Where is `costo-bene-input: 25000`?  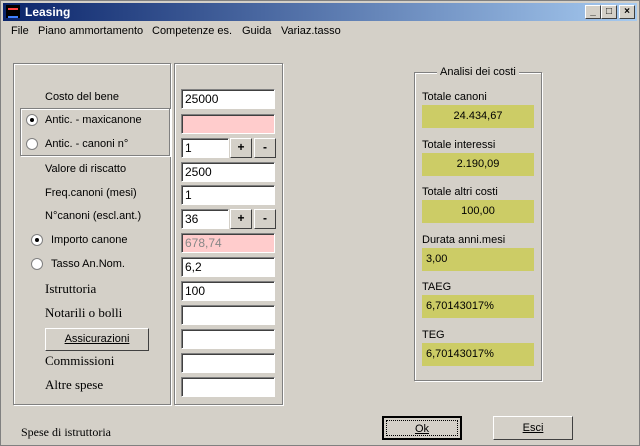 costo-bene-input: 25000 is located at coordinates (228, 99).